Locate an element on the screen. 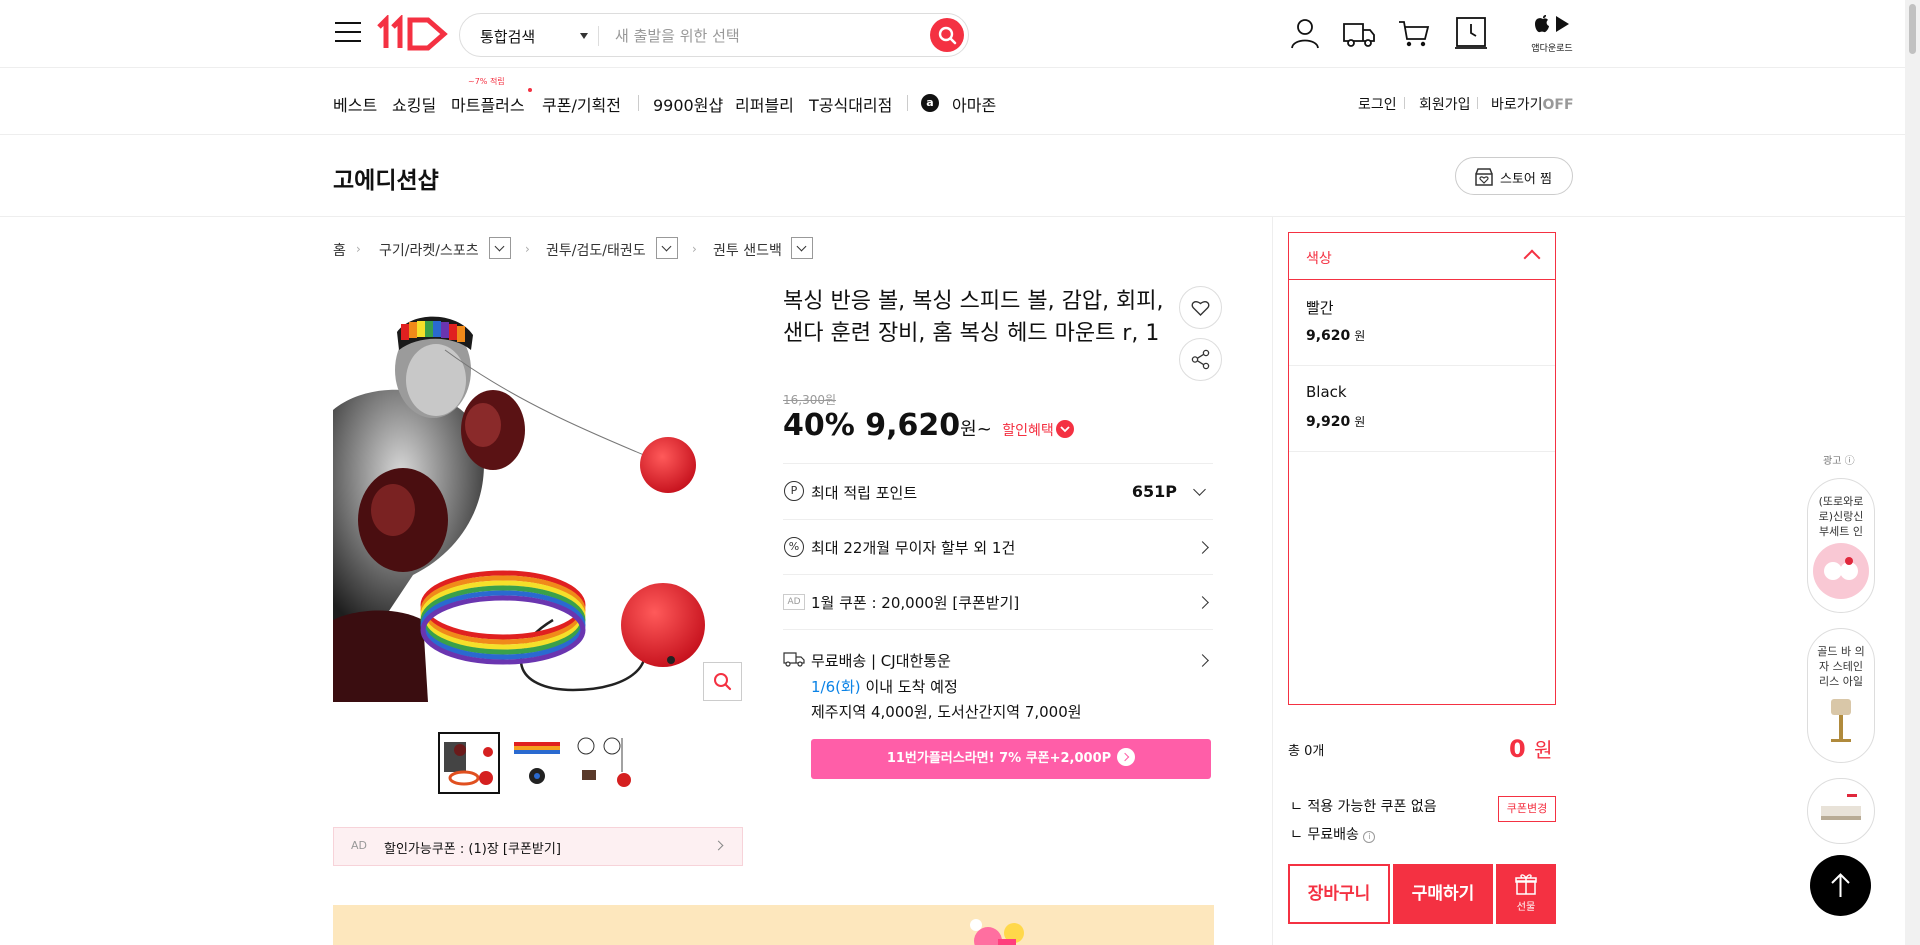 The image size is (1920, 945). amazon-icon: a is located at coordinates (930, 103).